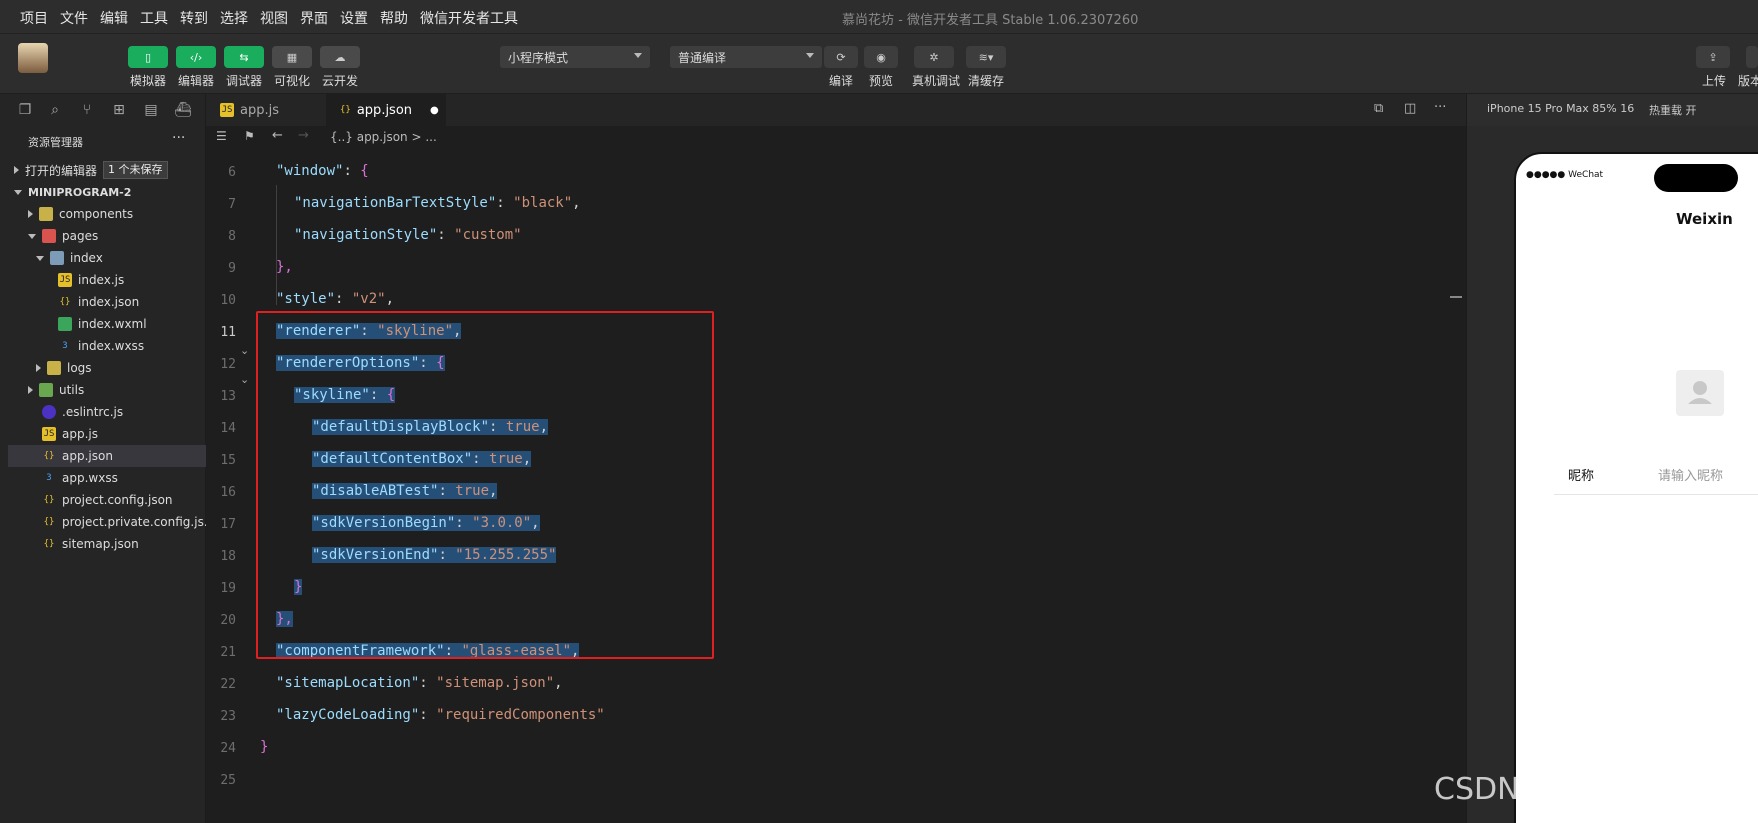 This screenshot has height=823, width=1758. What do you see at coordinates (70, 434) in the screenshot?
I see `tree-item-app-js: JS app.js` at bounding box center [70, 434].